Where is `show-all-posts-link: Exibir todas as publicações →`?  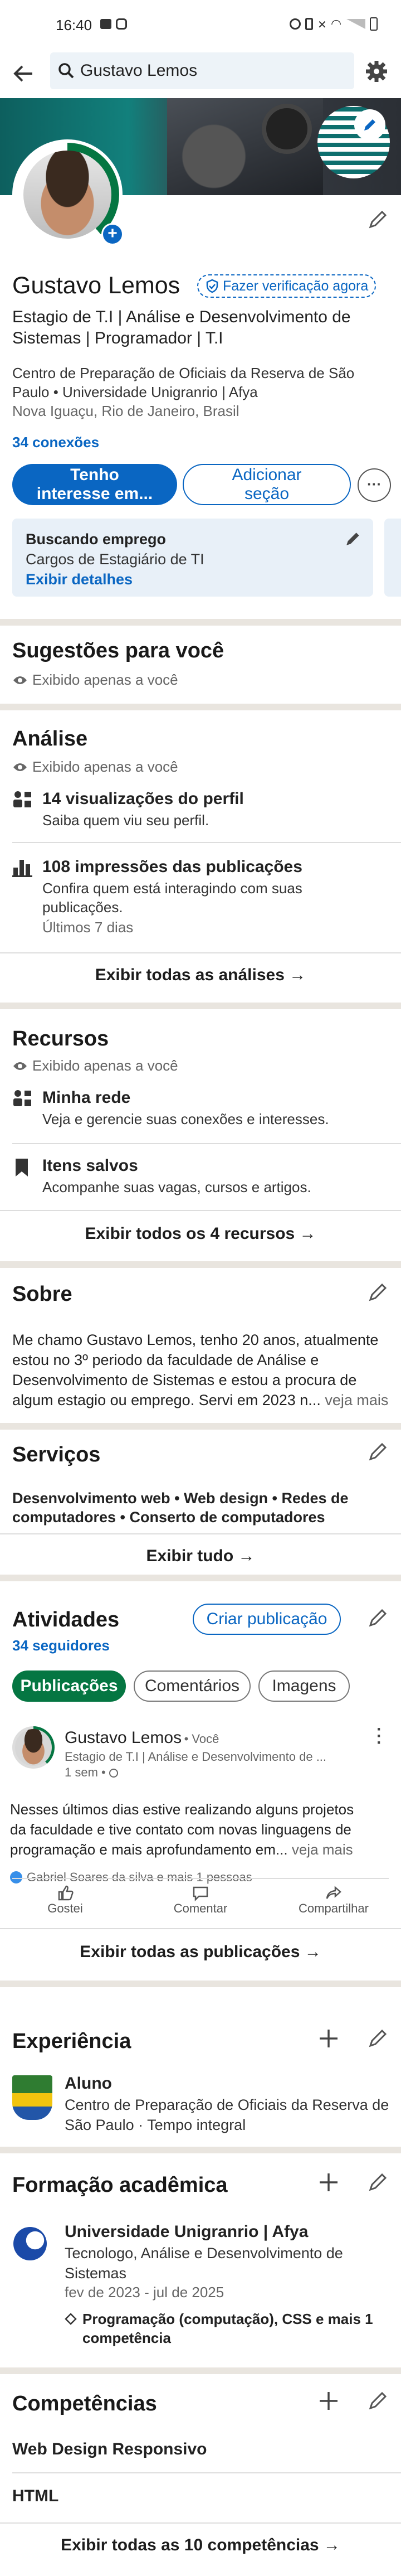 show-all-posts-link: Exibir todas as publicações → is located at coordinates (200, 1952).